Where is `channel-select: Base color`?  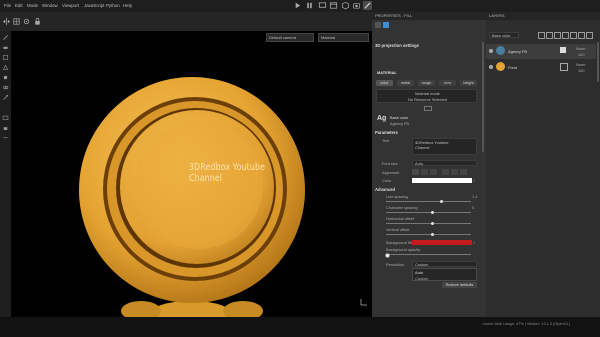
channel-select: Base color is located at coordinates (504, 35).